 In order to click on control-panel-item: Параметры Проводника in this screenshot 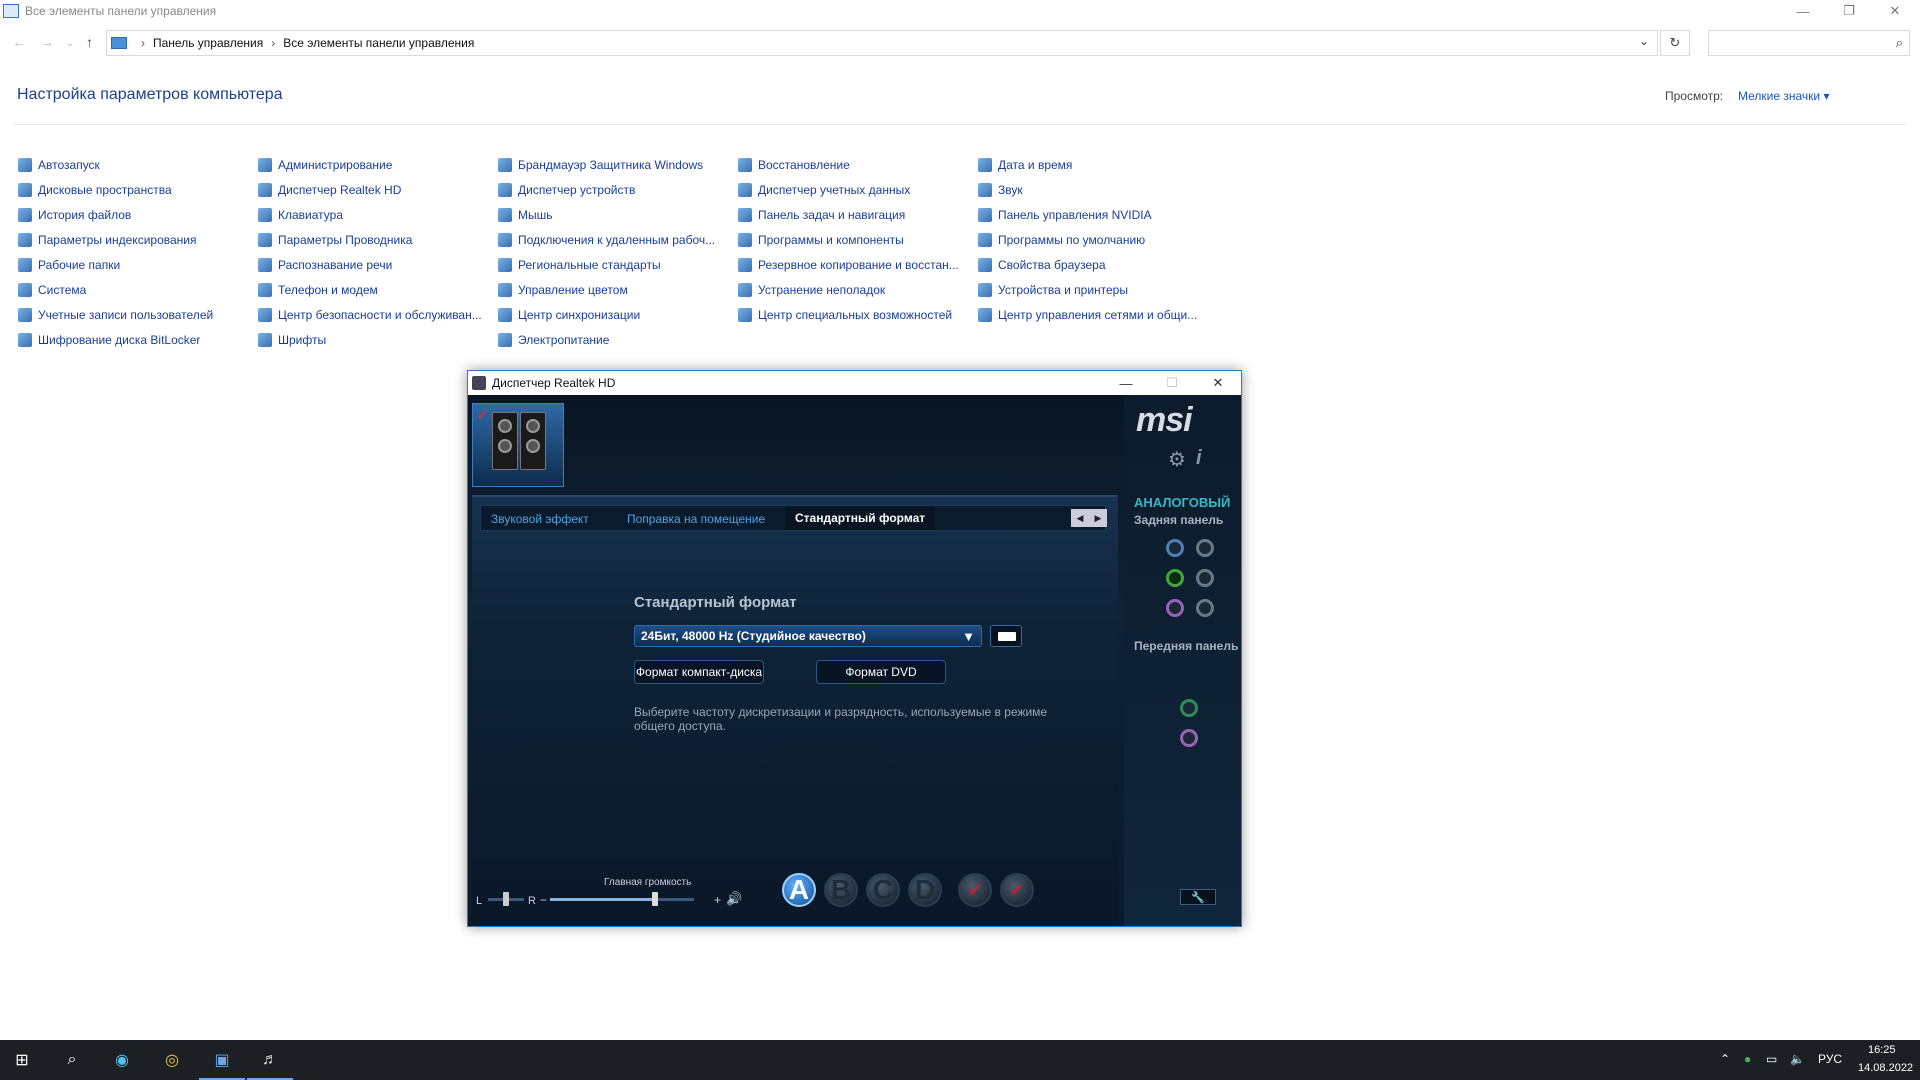, I will do `click(378, 239)`.